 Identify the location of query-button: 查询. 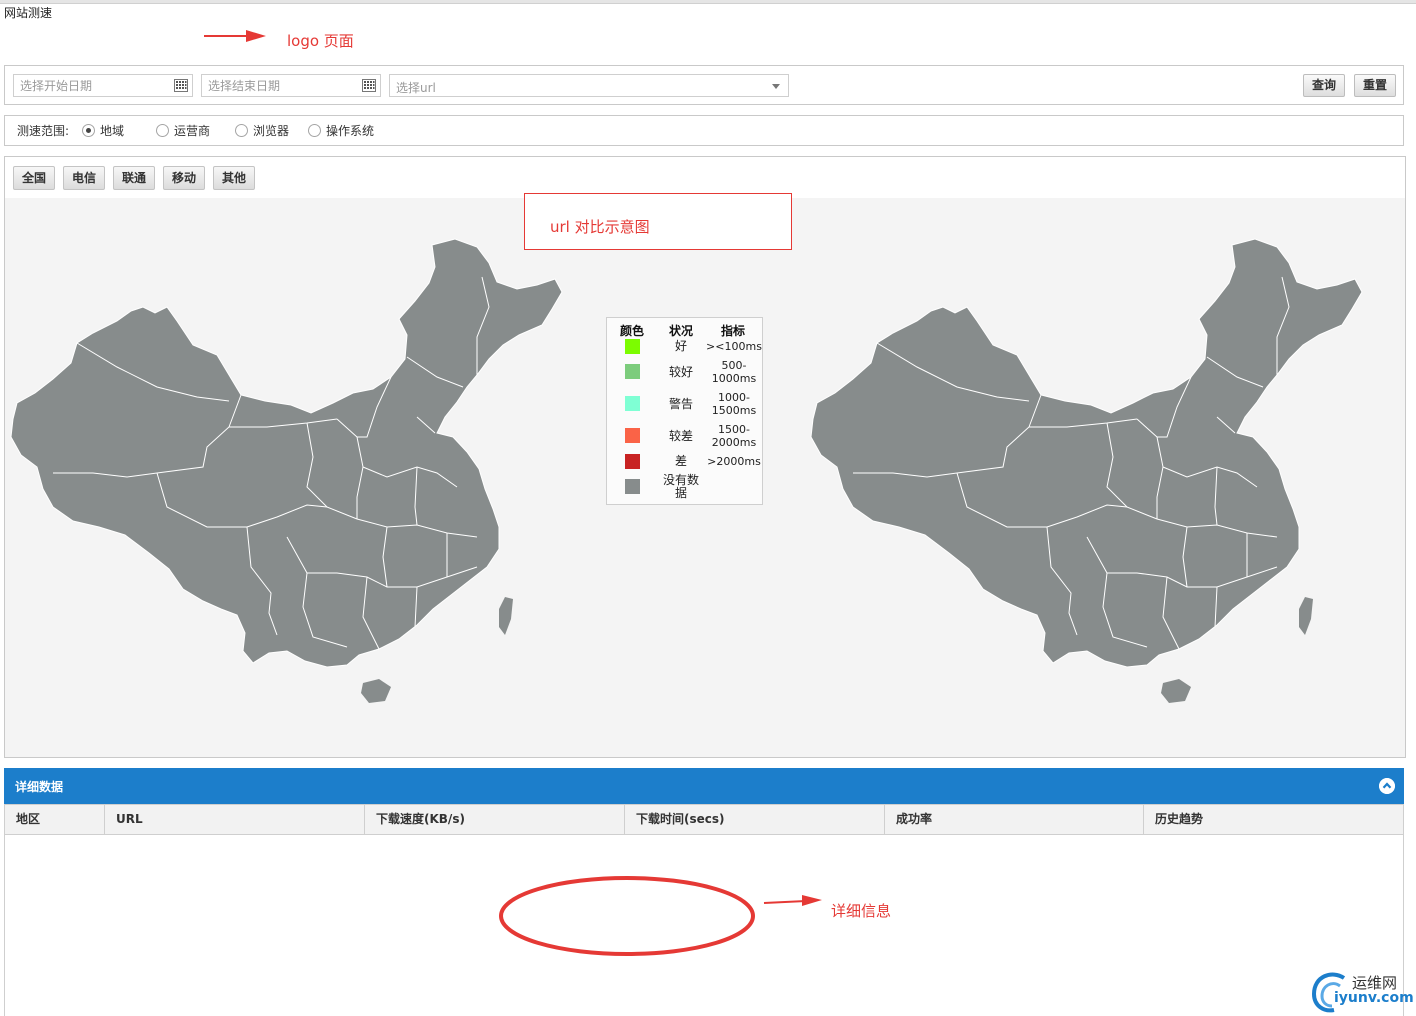
(1324, 85).